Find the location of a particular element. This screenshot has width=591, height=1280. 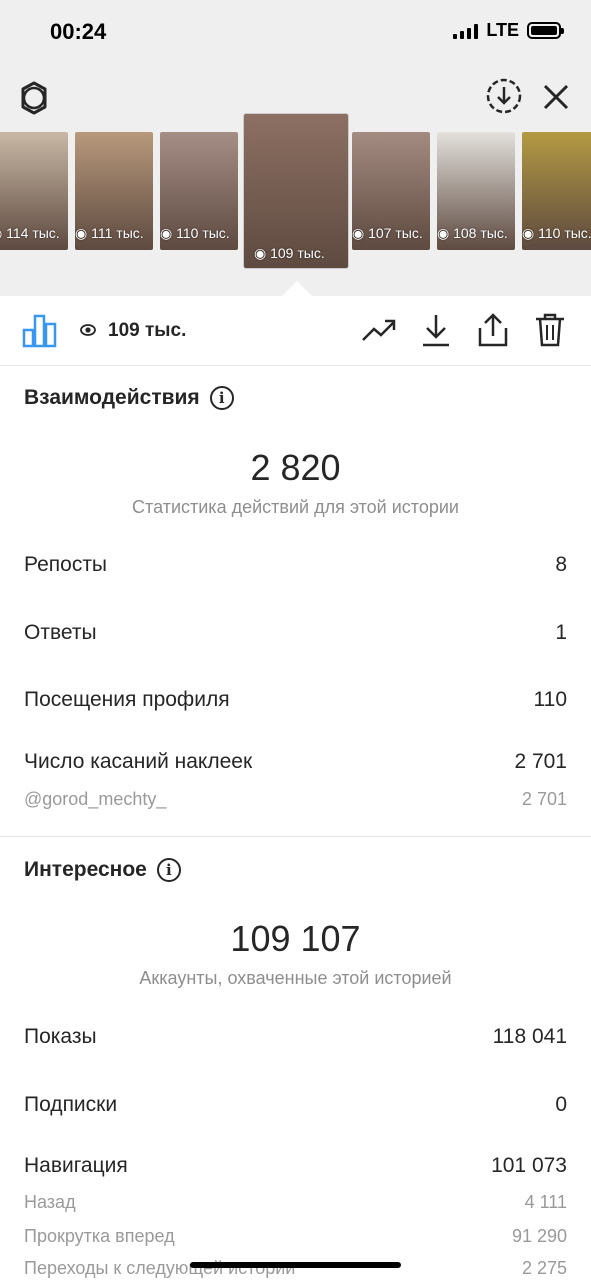

metric-label: Посещения профиля is located at coordinates (127, 699).